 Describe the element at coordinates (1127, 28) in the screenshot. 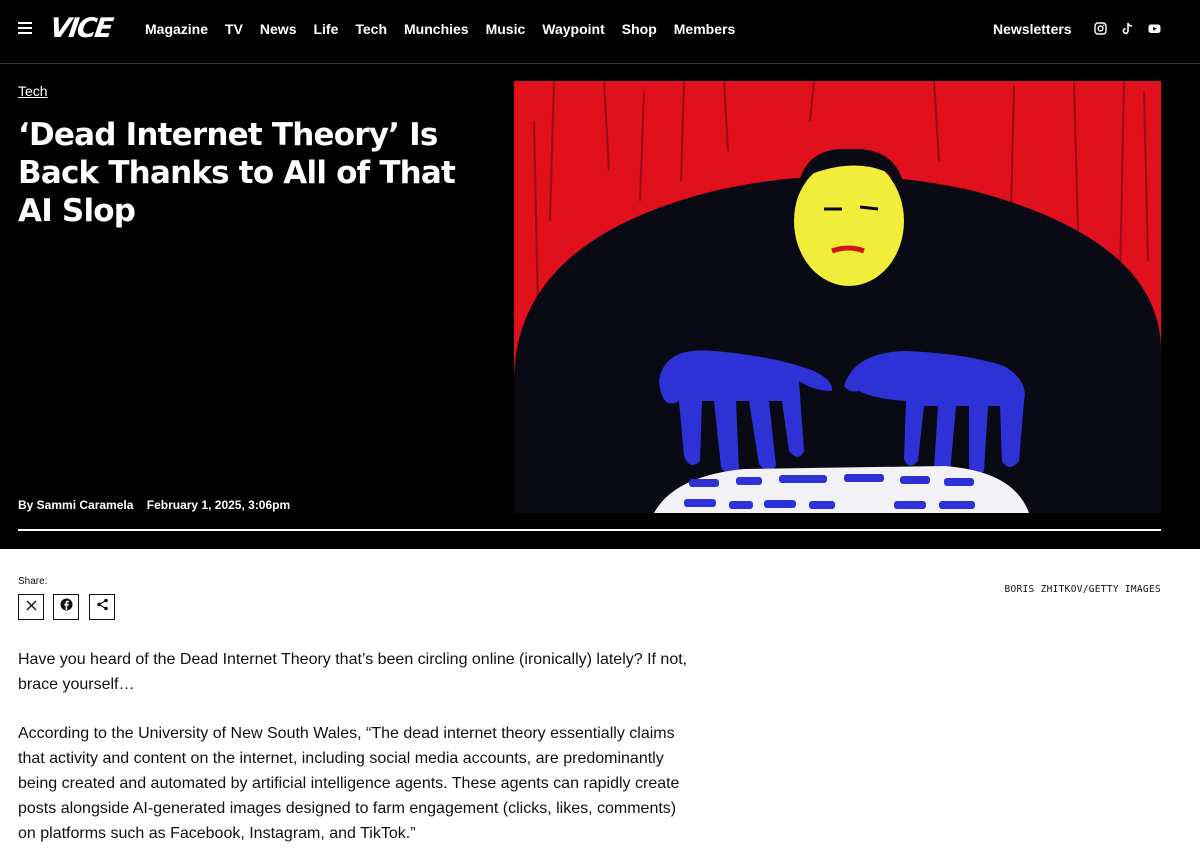

I see `tiktok-icon` at that location.